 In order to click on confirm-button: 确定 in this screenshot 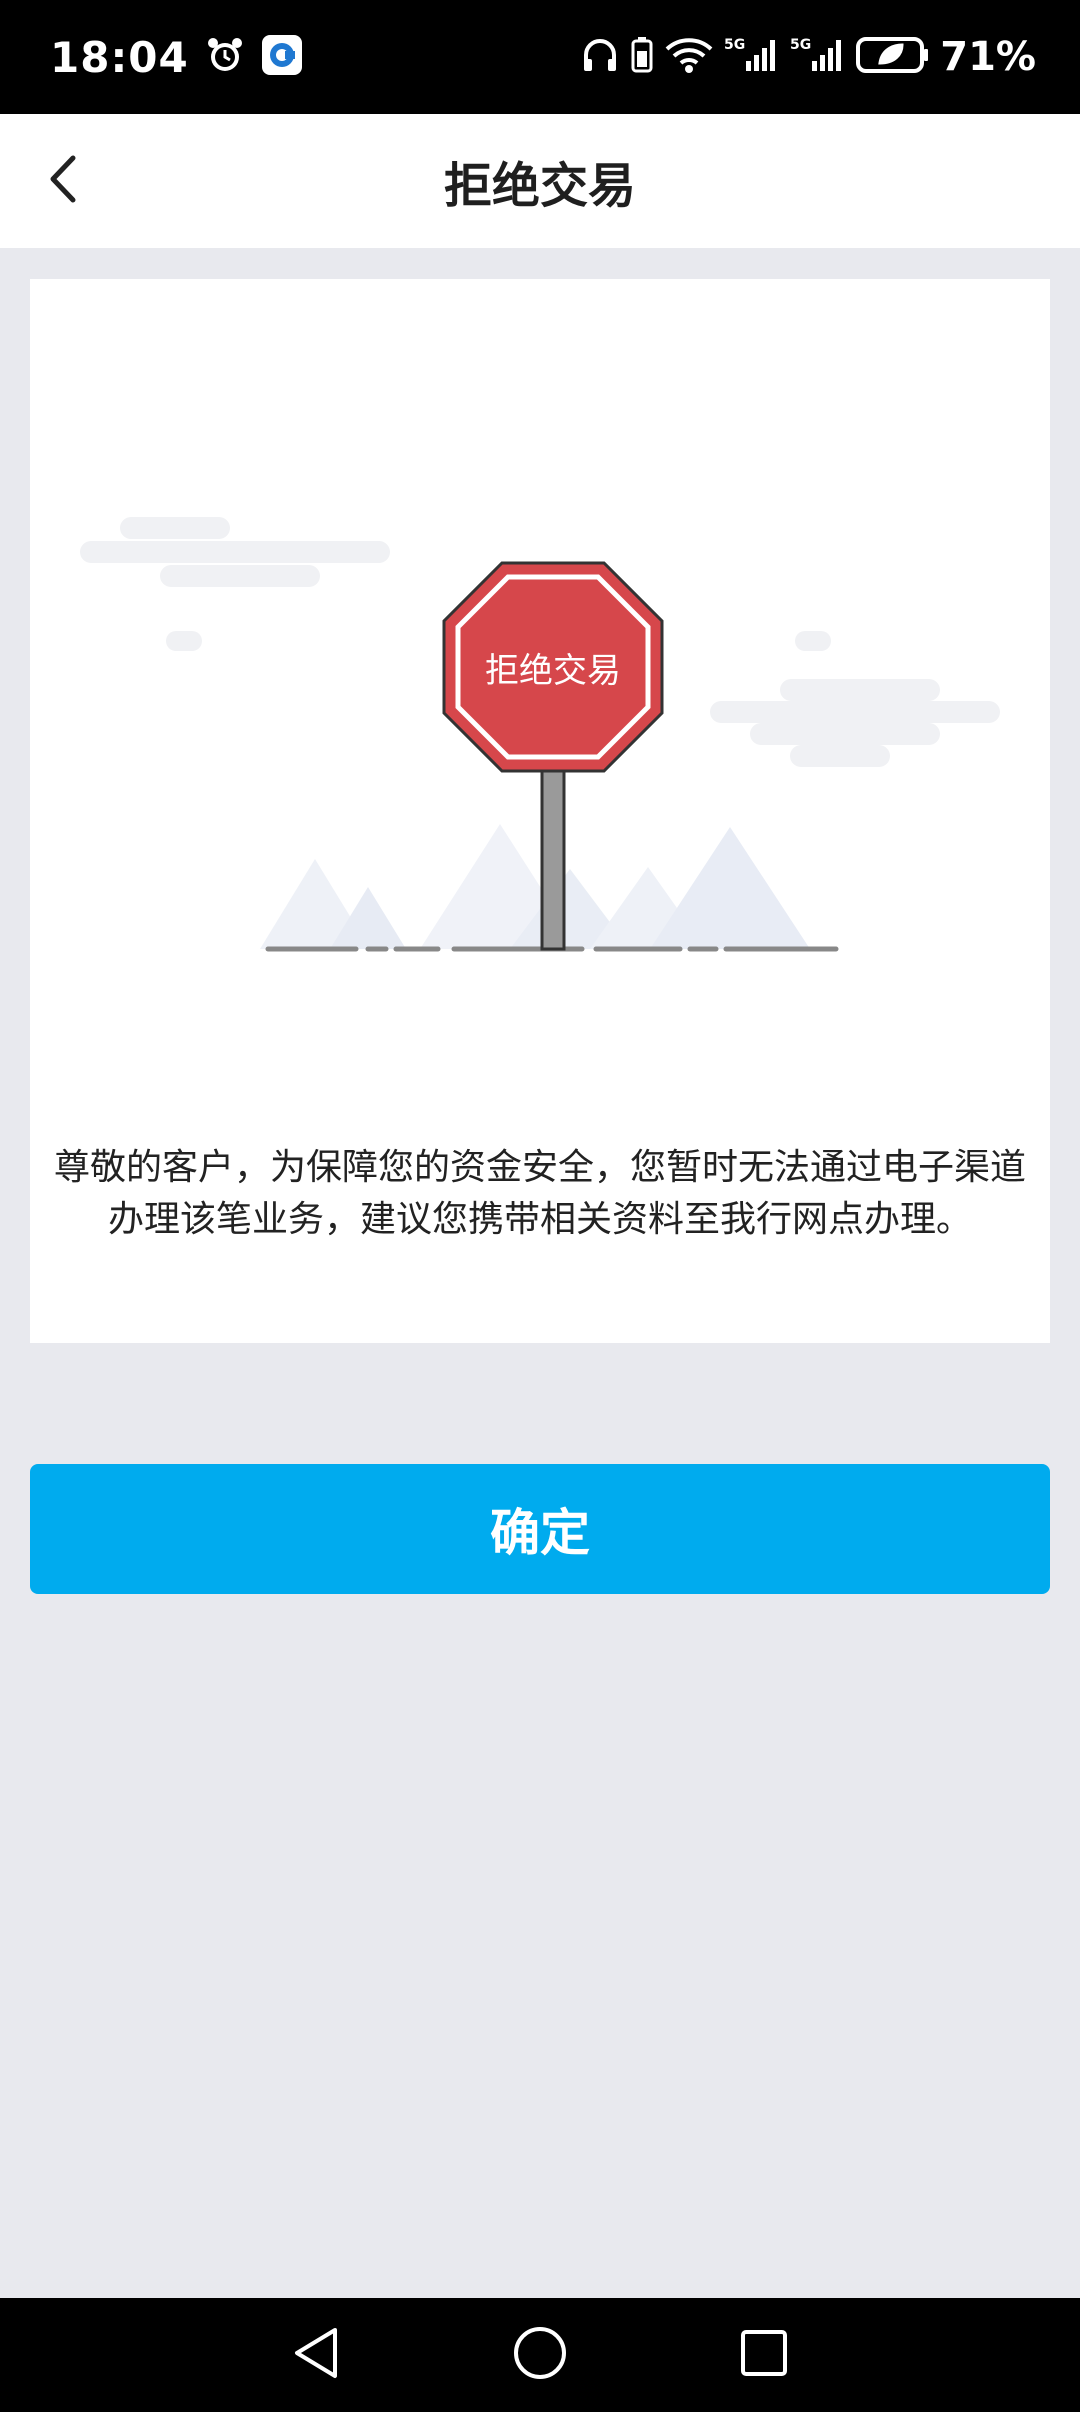, I will do `click(540, 1529)`.